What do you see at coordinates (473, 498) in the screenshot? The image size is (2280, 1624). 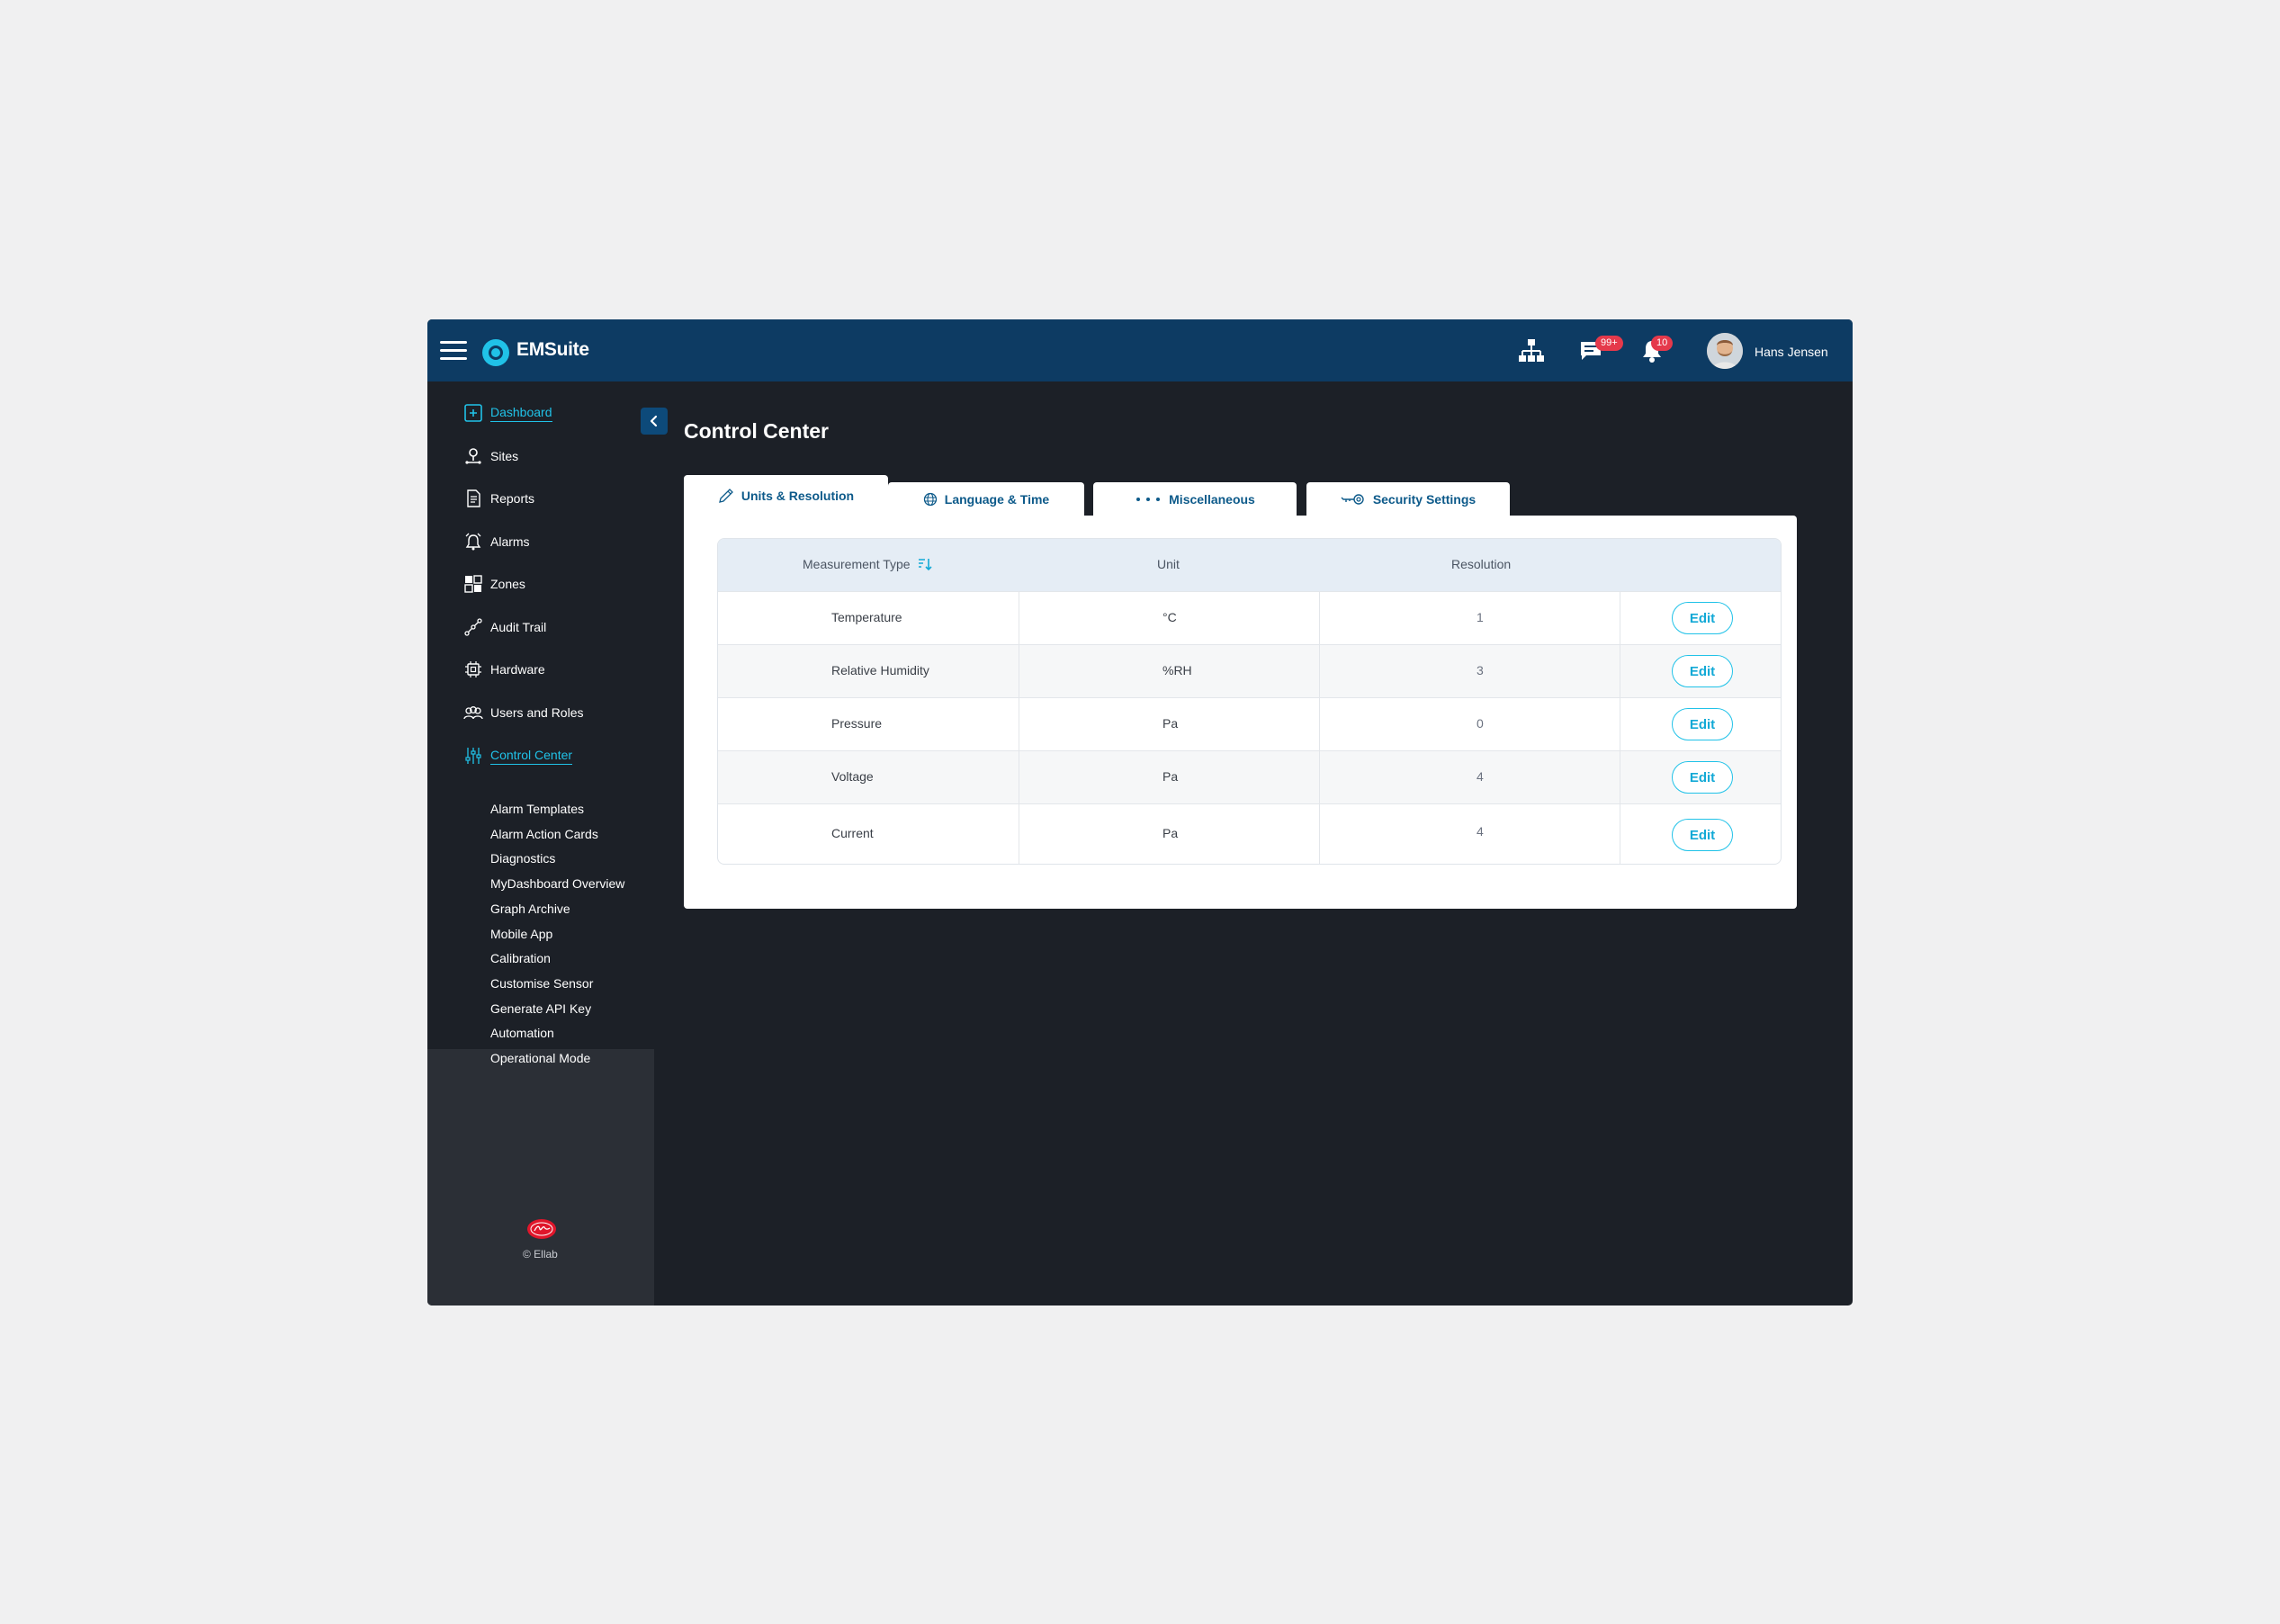 I see `reports-icon` at bounding box center [473, 498].